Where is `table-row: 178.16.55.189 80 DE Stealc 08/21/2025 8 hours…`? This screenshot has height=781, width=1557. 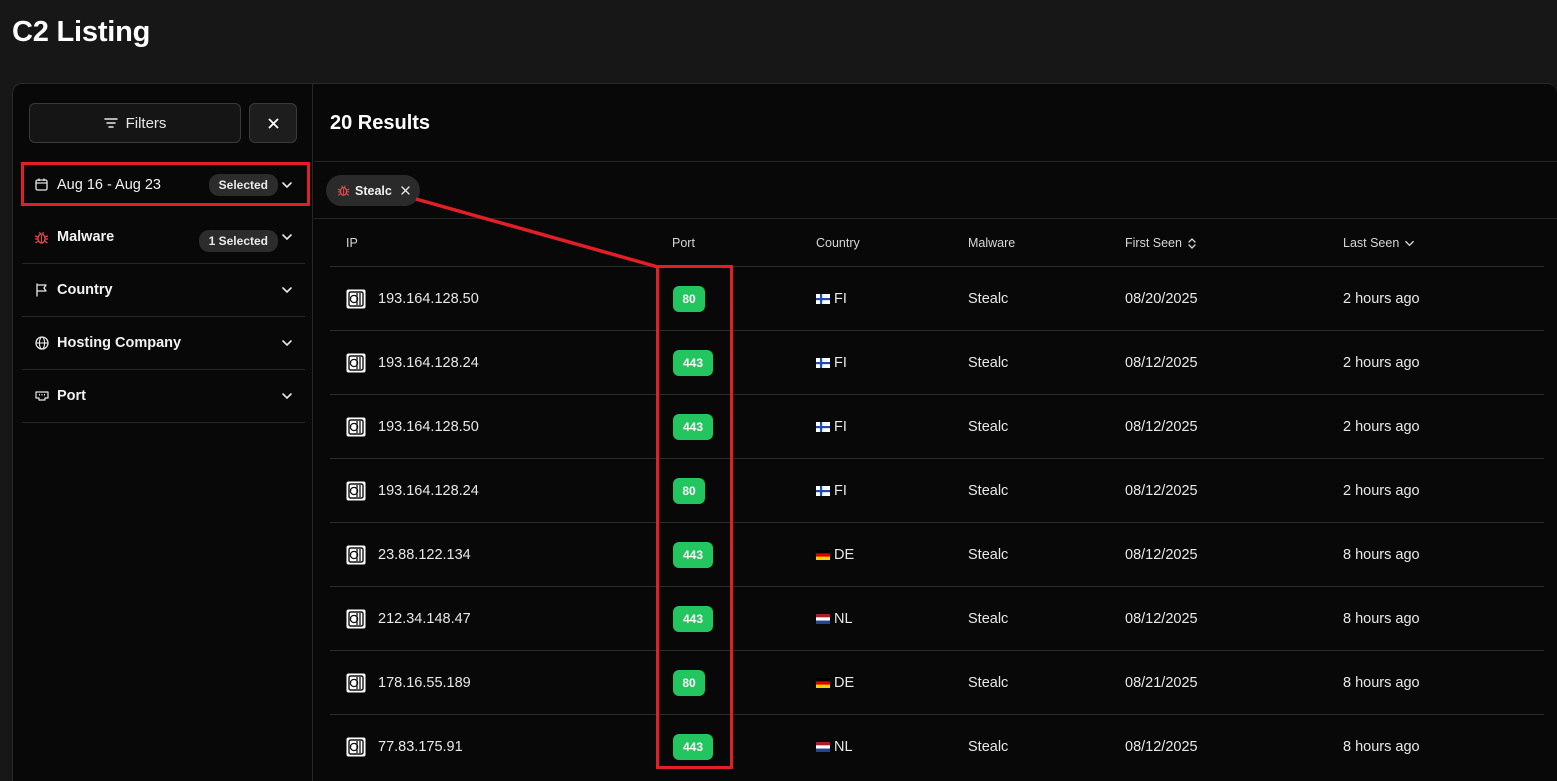 table-row: 178.16.55.189 80 DE Stealc 08/21/2025 8 hours… is located at coordinates (937, 682).